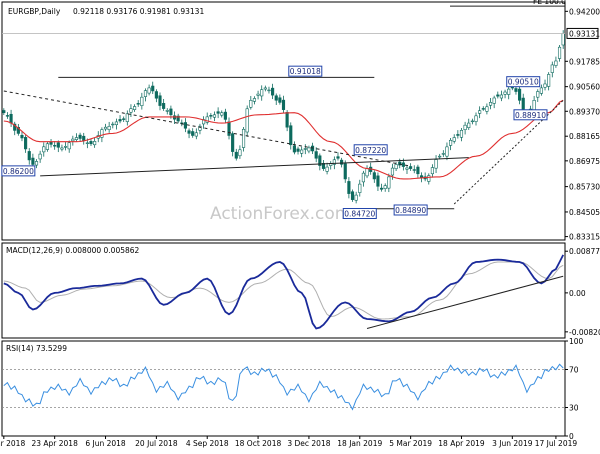  What do you see at coordinates (584, 87) in the screenshot?
I see `price-y-tick-label: 0.90560` at bounding box center [584, 87].